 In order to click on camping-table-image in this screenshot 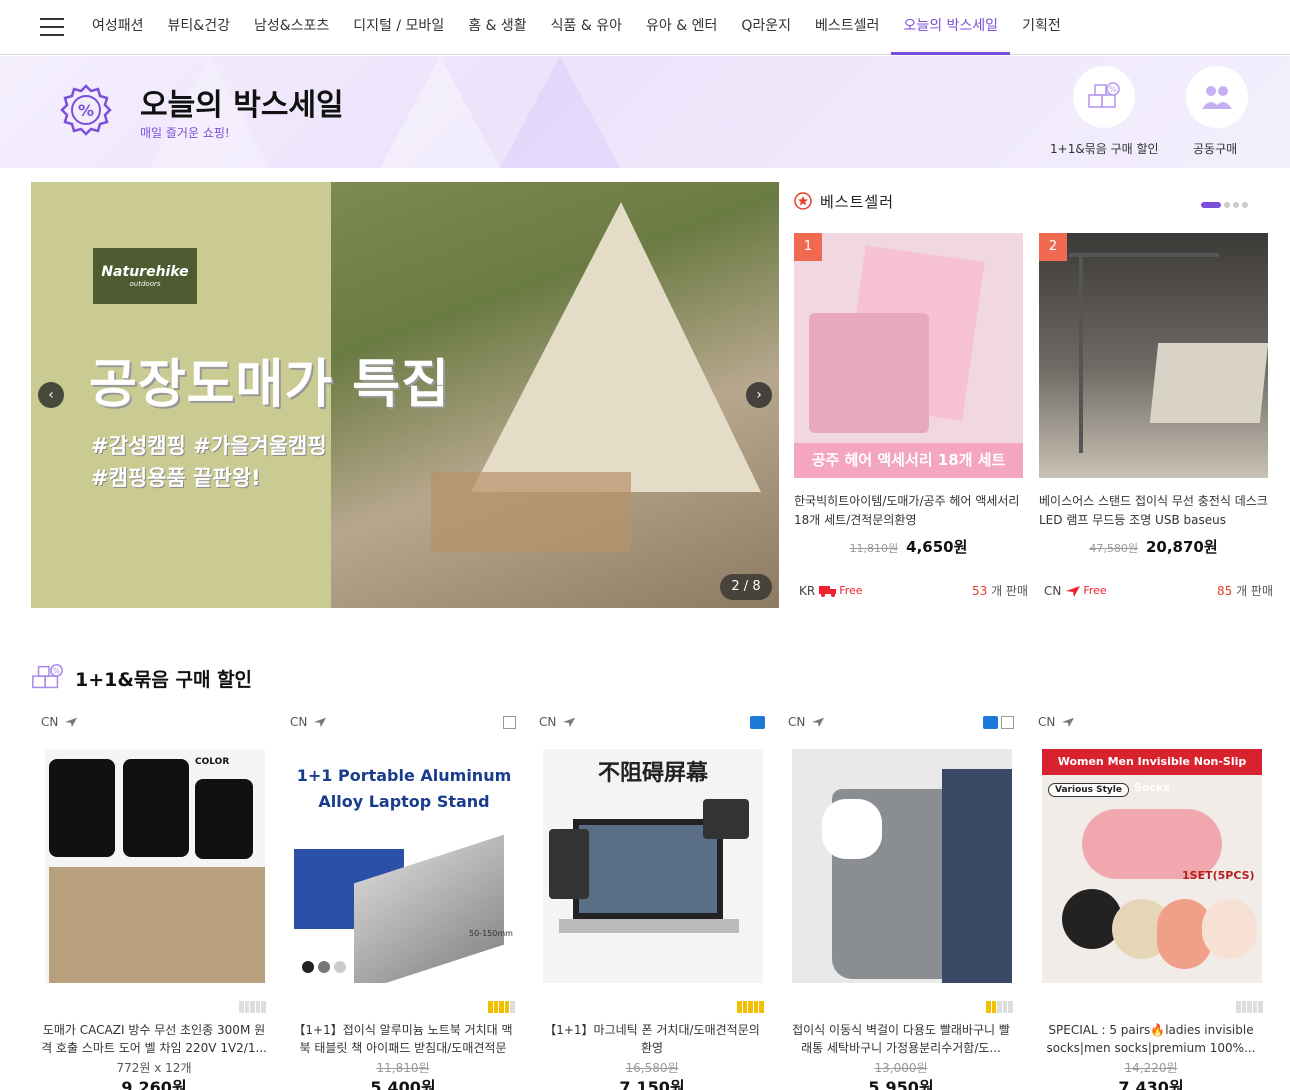, I will do `click(531, 512)`.